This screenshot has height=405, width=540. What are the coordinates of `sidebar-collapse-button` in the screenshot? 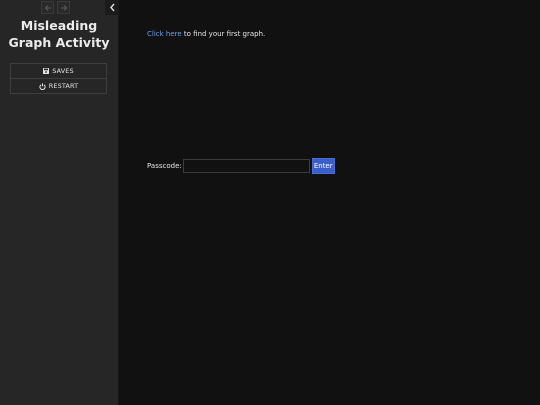 It's located at (112, 7).